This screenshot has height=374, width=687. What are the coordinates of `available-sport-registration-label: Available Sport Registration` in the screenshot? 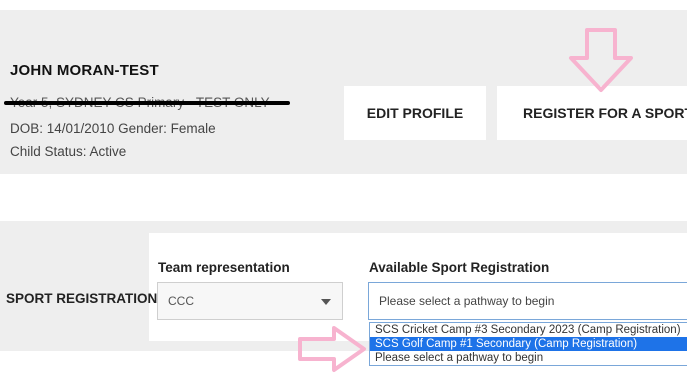 It's located at (459, 267).